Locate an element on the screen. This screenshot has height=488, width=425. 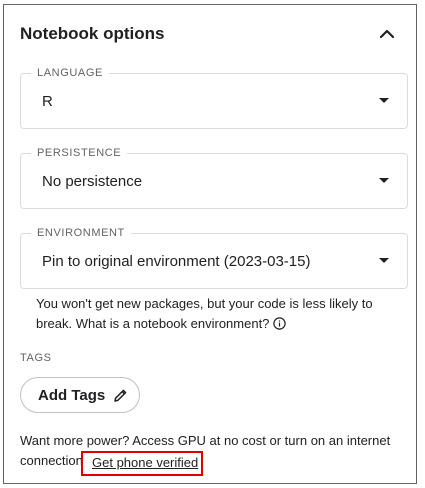
pencil-icon is located at coordinates (120, 395).